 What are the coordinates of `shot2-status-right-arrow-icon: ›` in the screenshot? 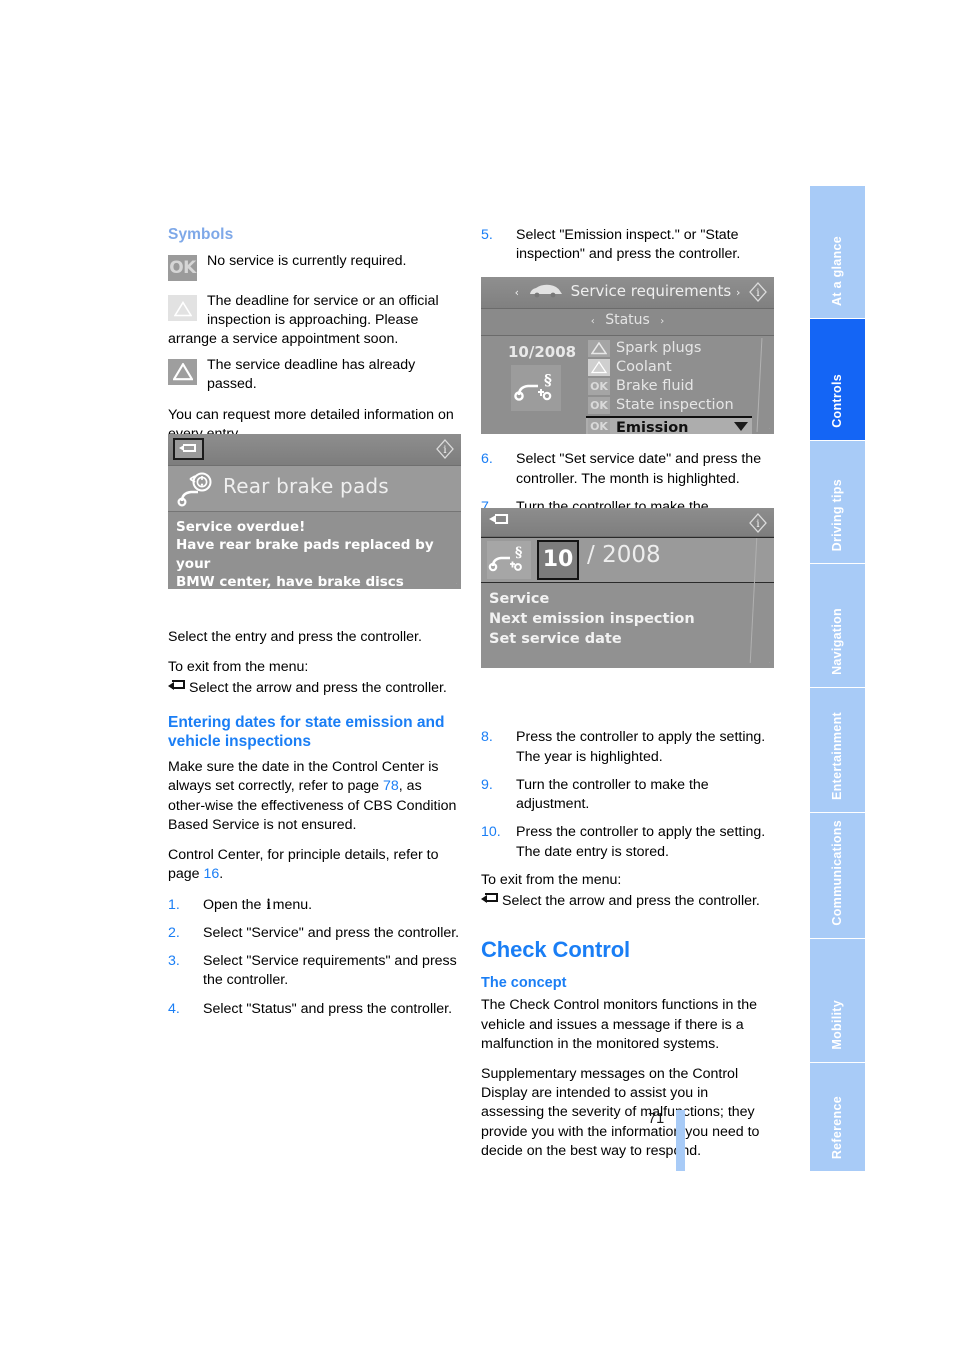 It's located at (662, 321).